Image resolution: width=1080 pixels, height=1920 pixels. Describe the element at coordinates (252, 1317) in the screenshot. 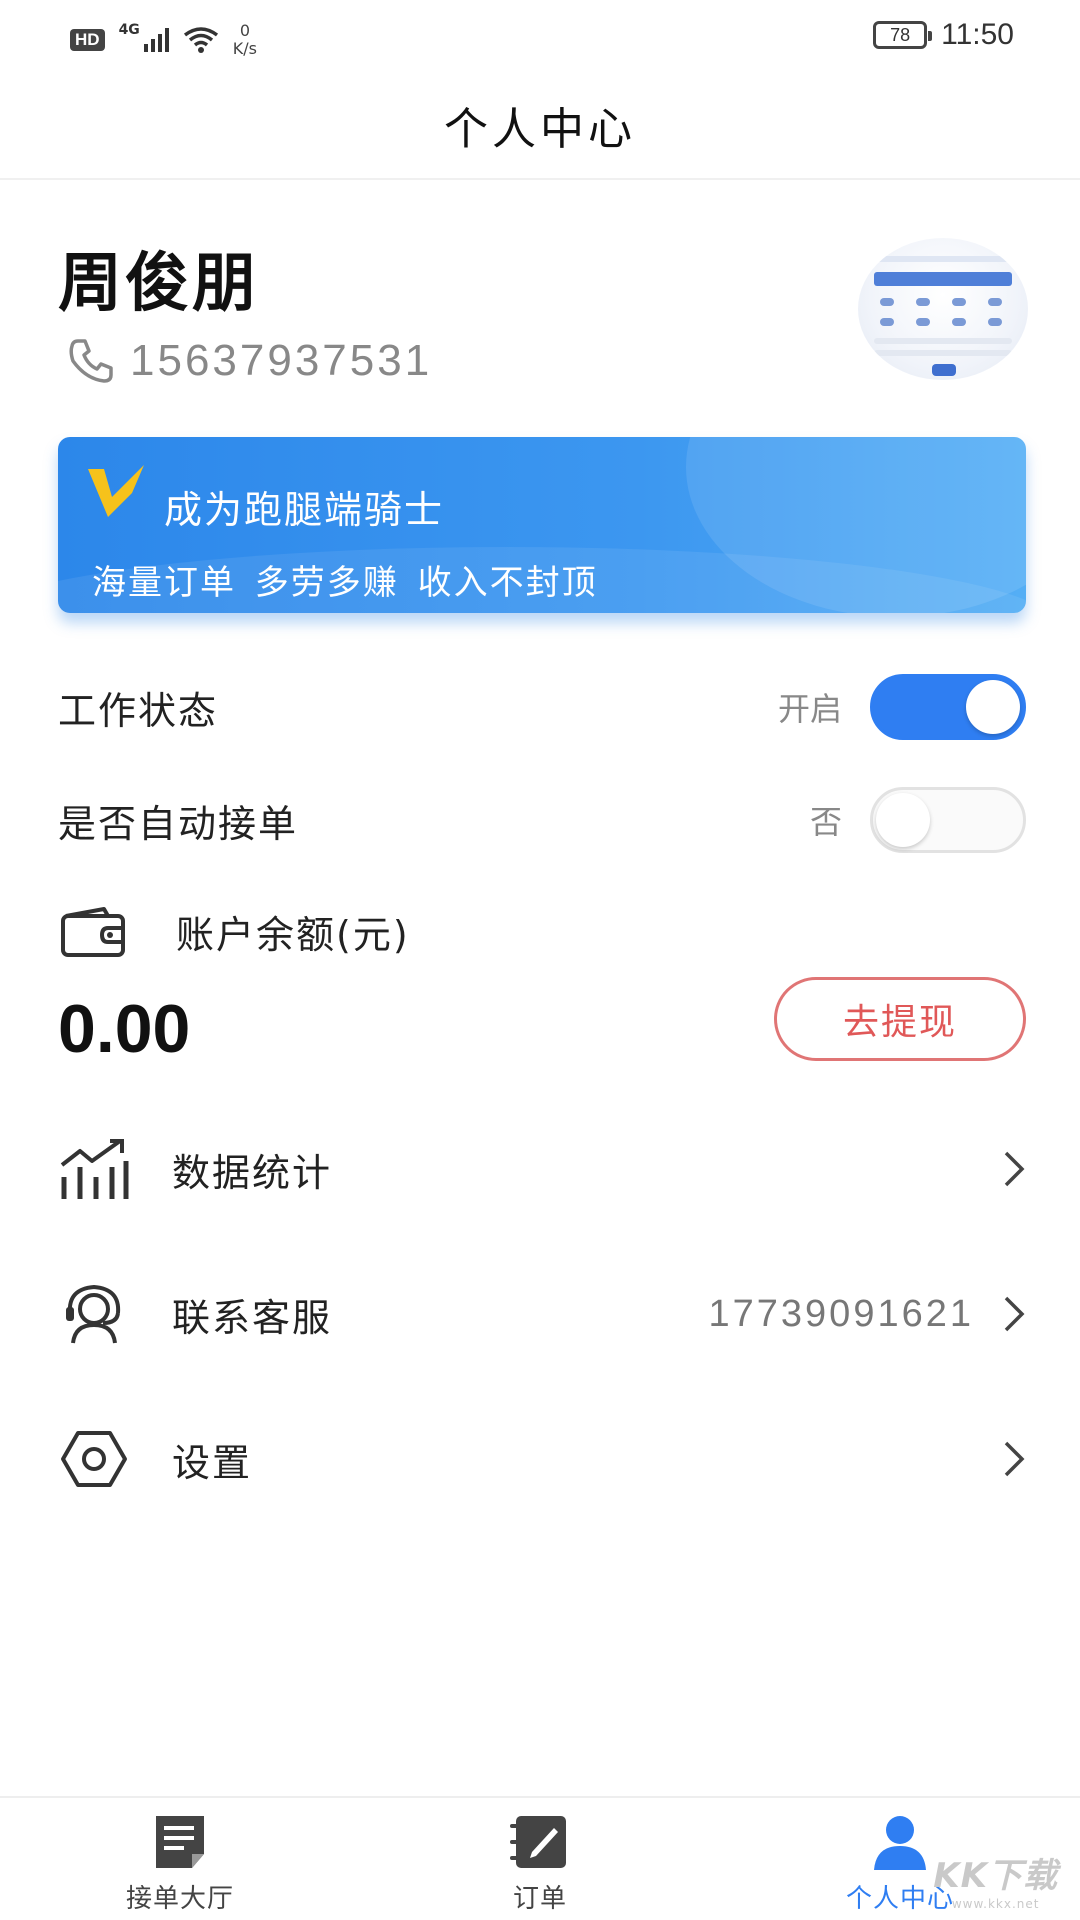

I see `menu-label-support: 联系客服` at that location.